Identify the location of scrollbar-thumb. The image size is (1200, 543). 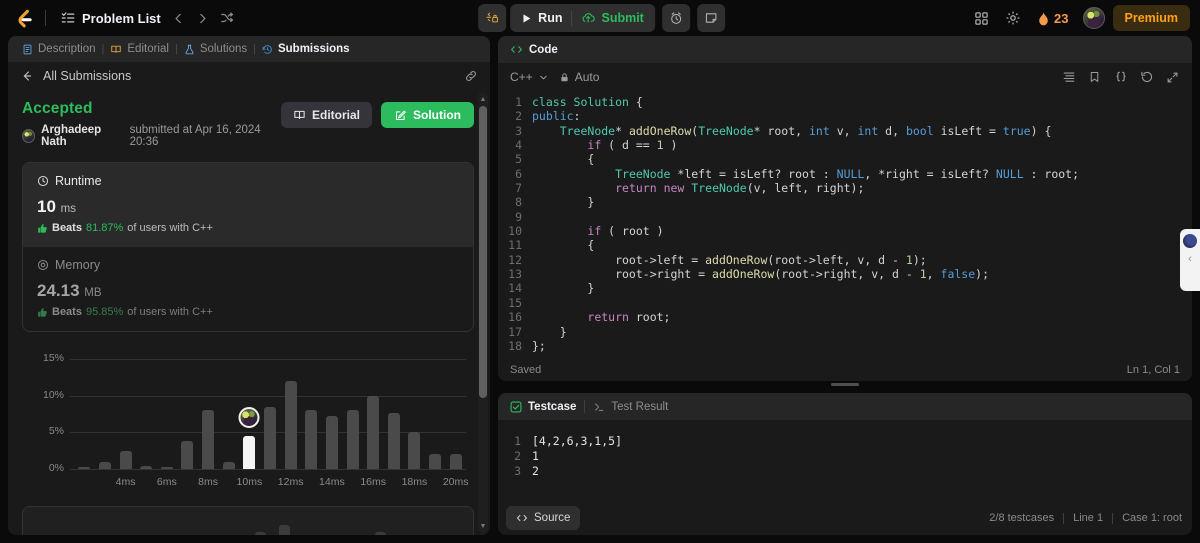
(483, 252).